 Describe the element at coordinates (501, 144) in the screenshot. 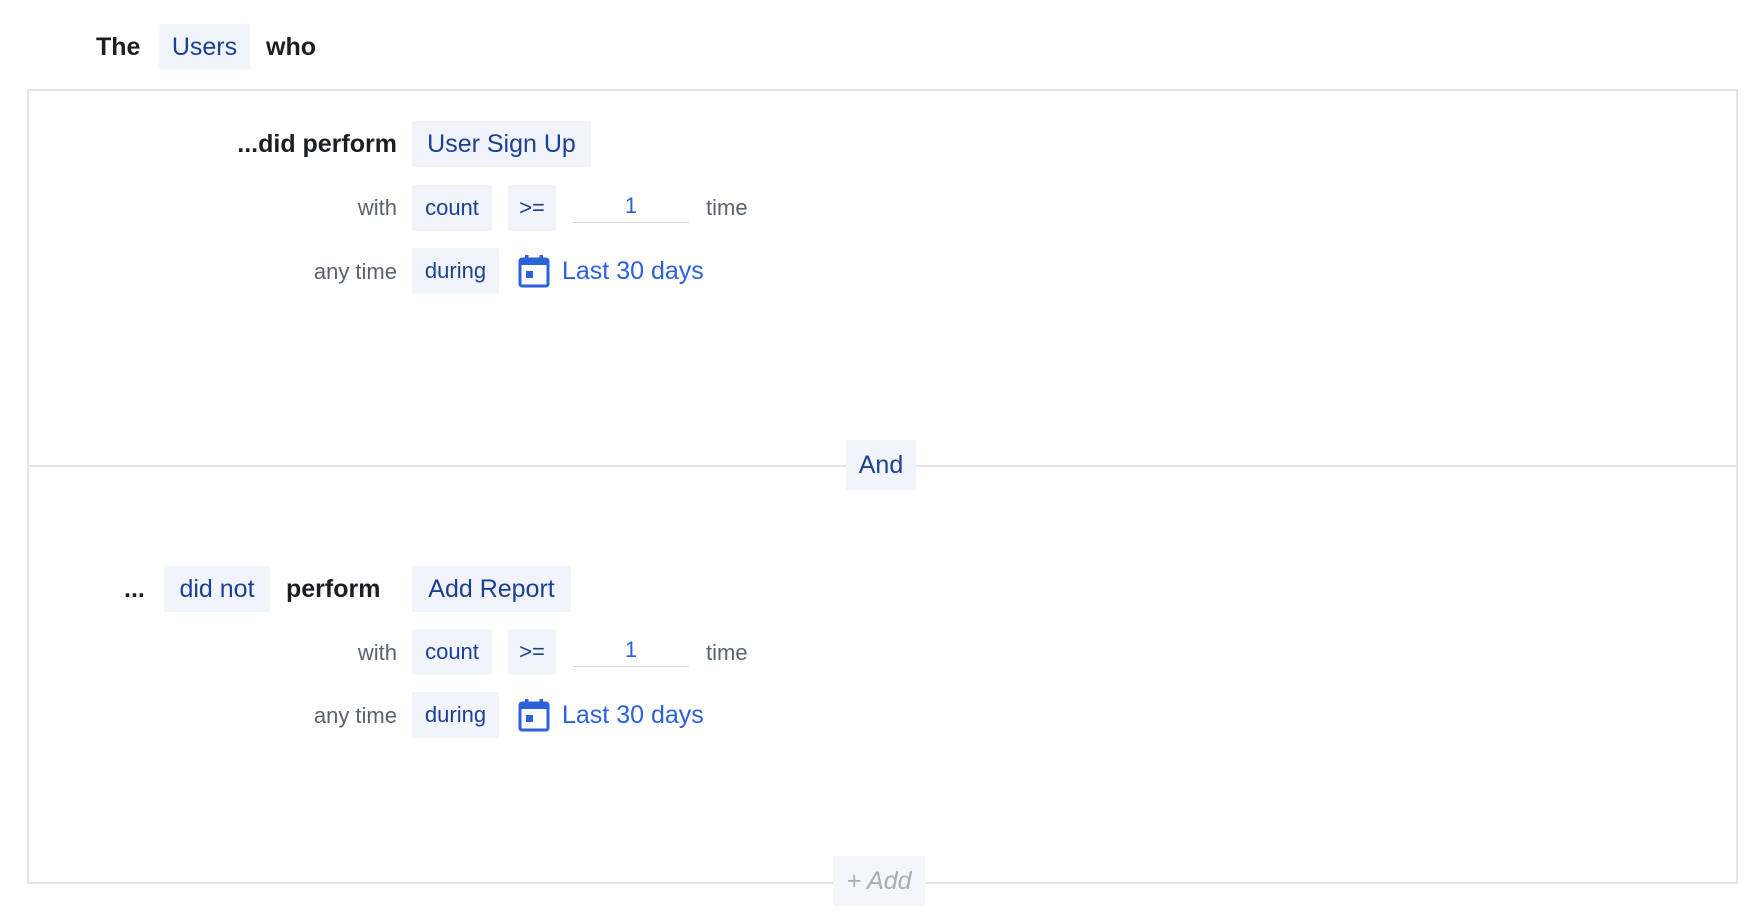

I see `event-selector: User Sign Up` at that location.